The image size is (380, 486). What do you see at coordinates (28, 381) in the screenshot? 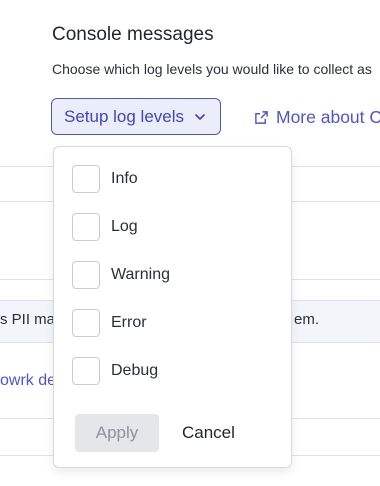
I see `background-link: owrk de` at bounding box center [28, 381].